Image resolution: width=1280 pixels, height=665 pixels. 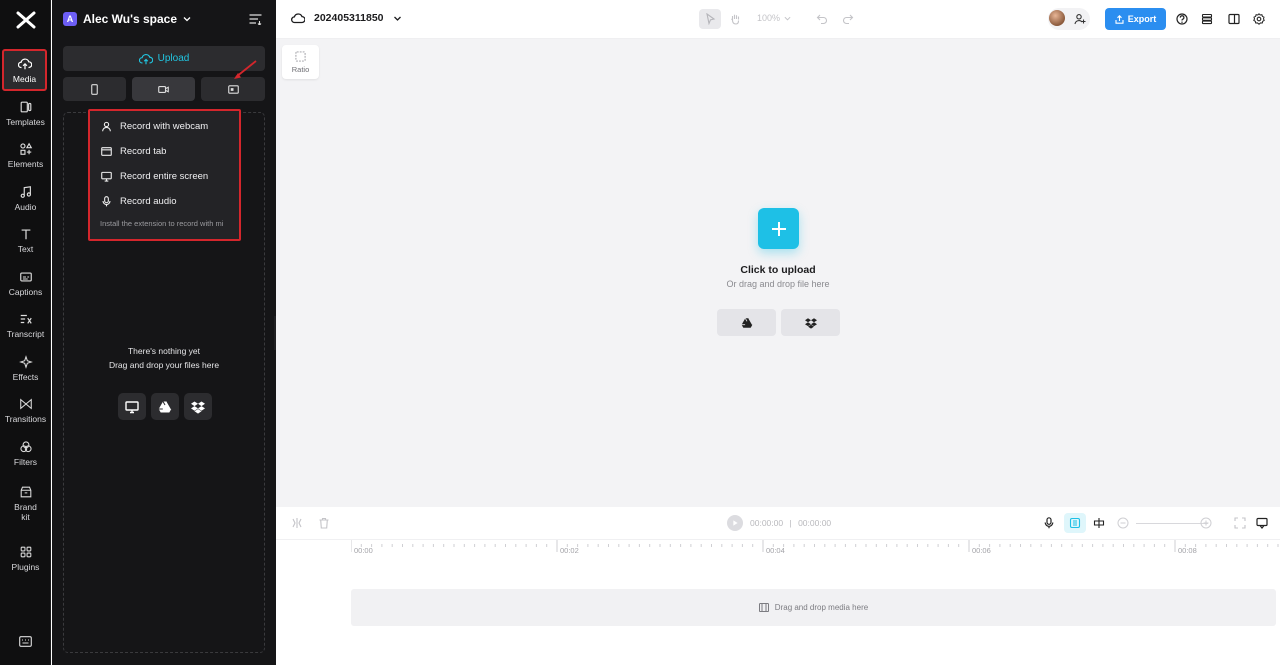 What do you see at coordinates (130, 19) in the screenshot?
I see `workspace-name: Alec Wu's space` at bounding box center [130, 19].